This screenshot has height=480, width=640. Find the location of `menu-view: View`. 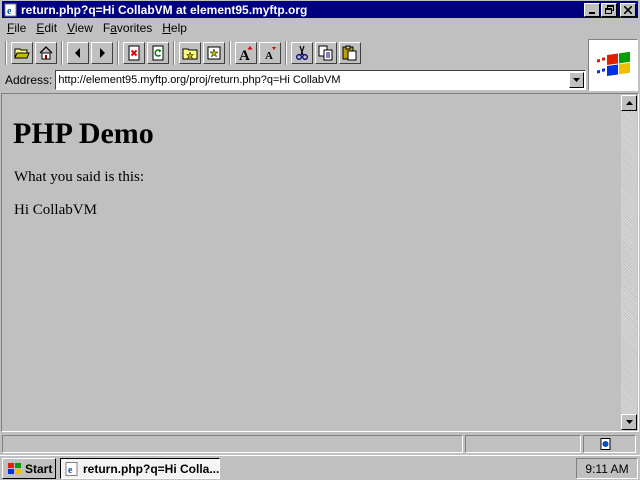

menu-view: View is located at coordinates (80, 28).